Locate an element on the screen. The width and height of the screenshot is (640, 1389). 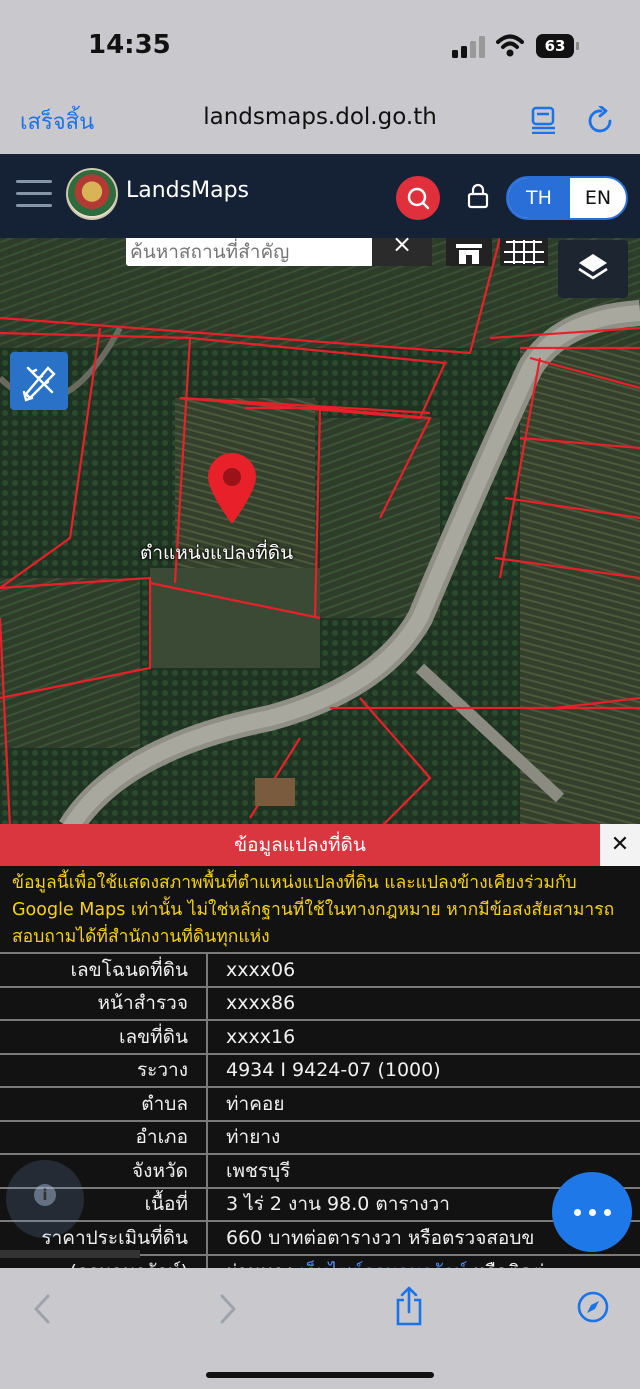
app-header: LandsMaps TH EN is located at coordinates (320, 196).